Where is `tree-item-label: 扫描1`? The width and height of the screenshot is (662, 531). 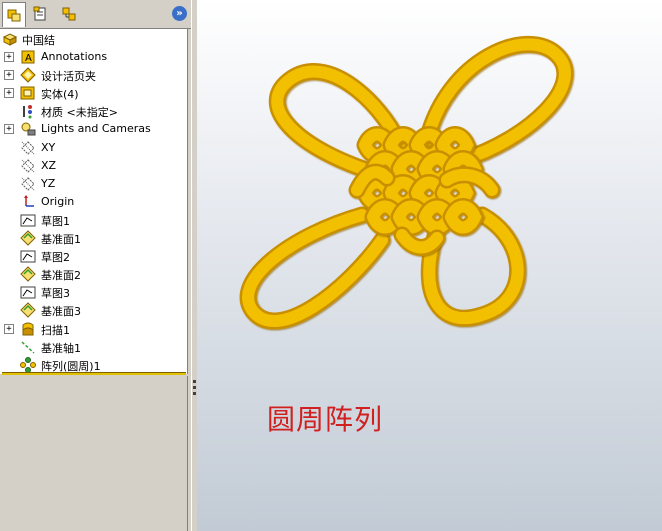 tree-item-label: 扫描1 is located at coordinates (55, 330).